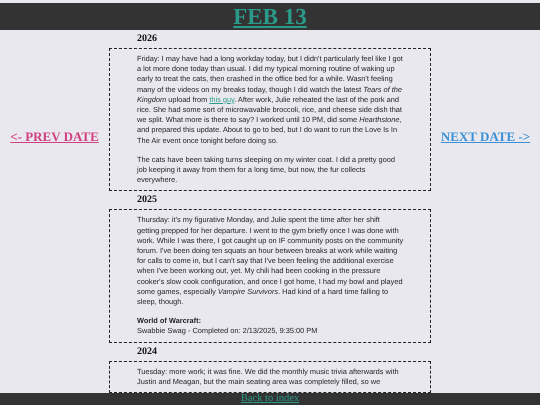  Describe the element at coordinates (54, 137) in the screenshot. I see `prev-date-link: <- PREV DATE` at that location.